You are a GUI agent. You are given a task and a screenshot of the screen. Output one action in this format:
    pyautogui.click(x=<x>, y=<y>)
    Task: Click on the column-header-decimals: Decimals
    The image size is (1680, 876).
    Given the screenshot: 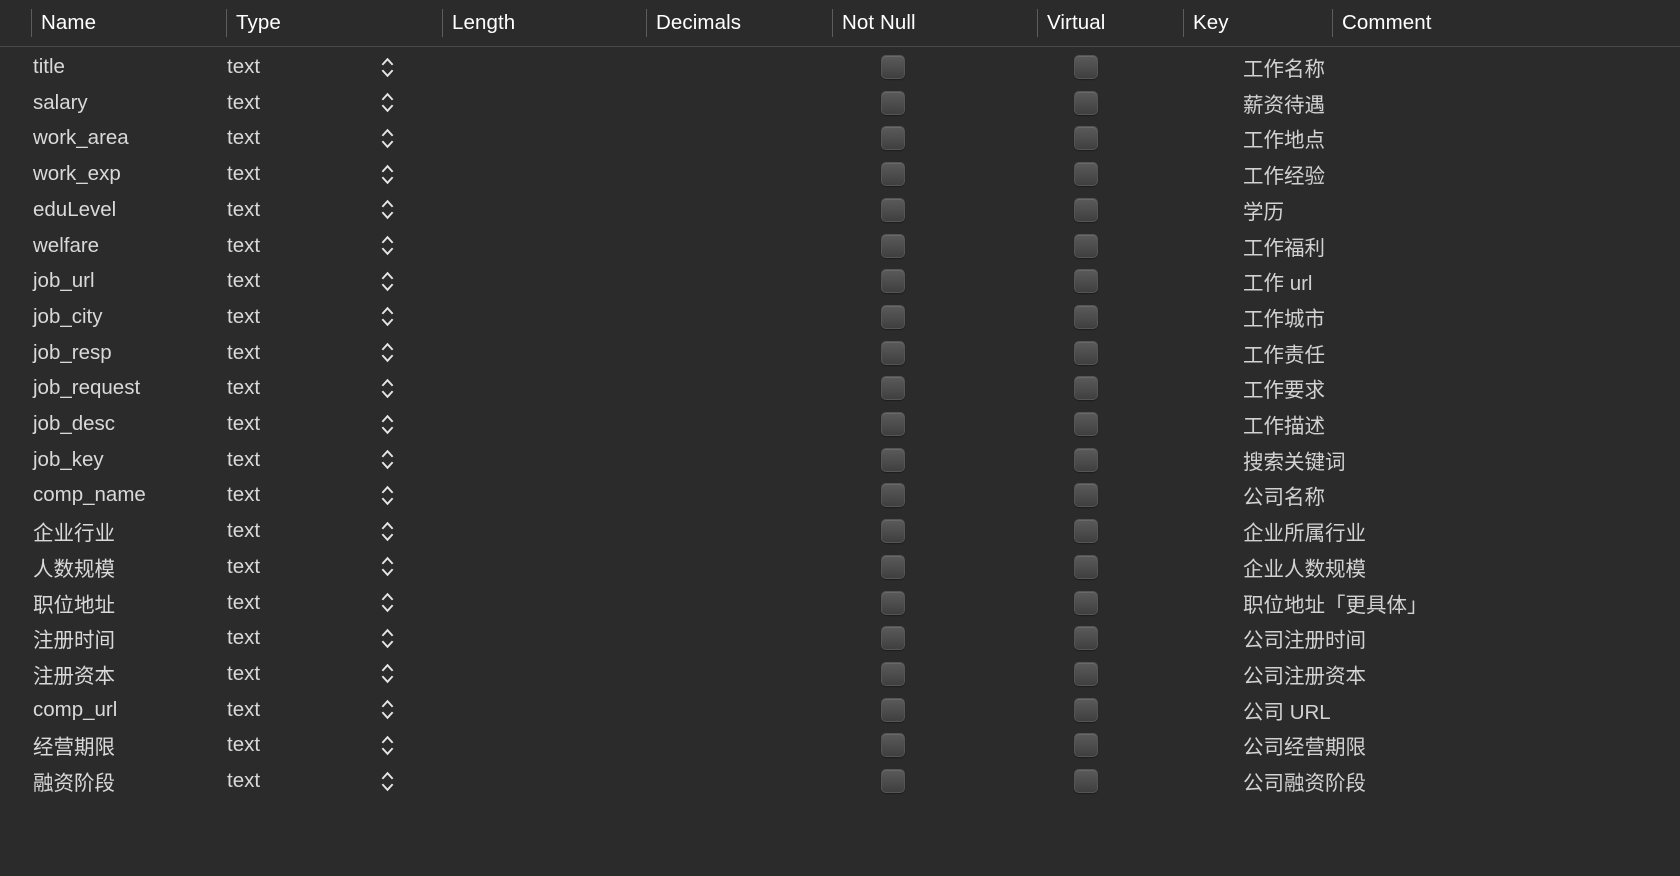 What is the action you would take?
    pyautogui.click(x=693, y=23)
    